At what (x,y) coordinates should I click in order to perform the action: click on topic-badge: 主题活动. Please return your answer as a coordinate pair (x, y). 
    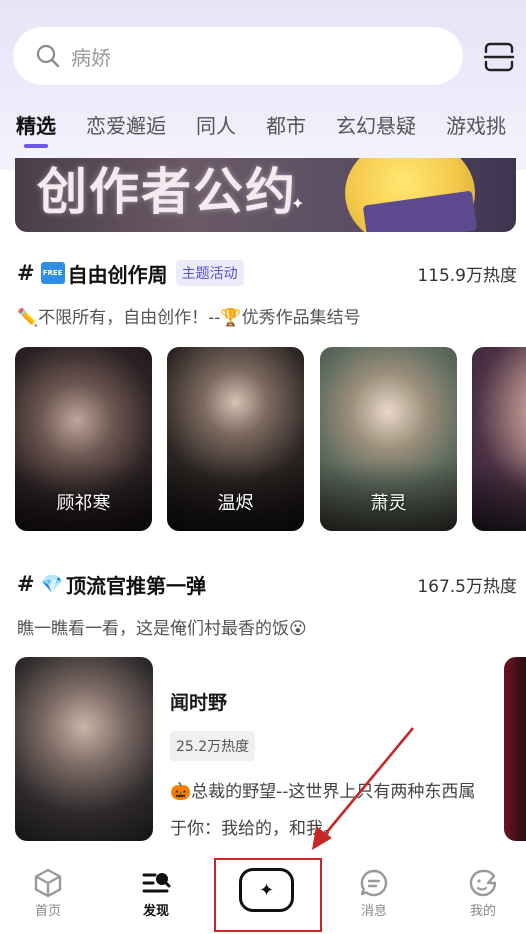
    Looking at the image, I should click on (209, 273).